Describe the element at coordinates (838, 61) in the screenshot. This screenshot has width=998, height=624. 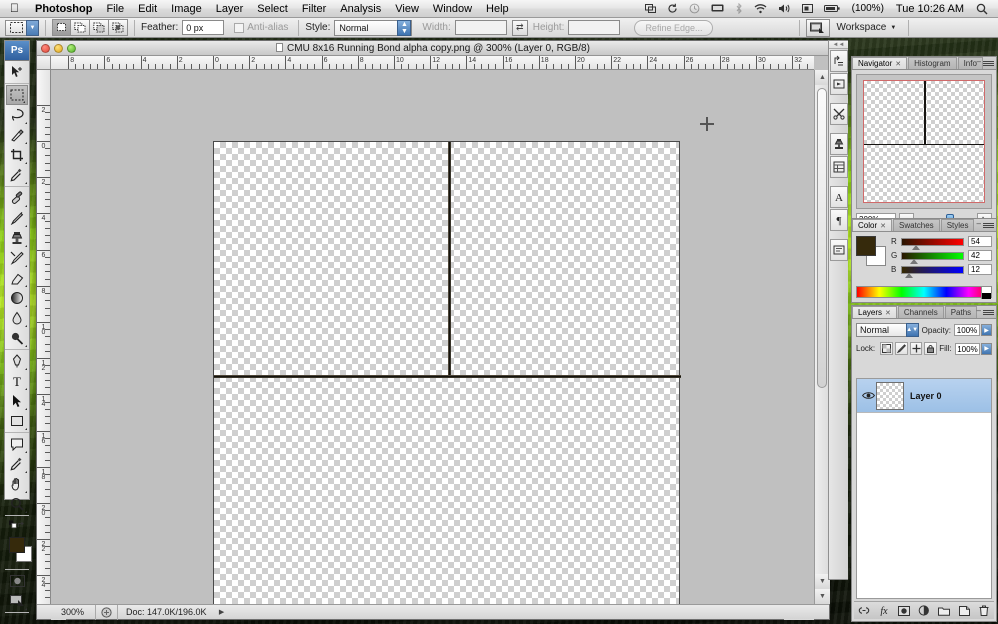
I see `history-panel-icon` at that location.